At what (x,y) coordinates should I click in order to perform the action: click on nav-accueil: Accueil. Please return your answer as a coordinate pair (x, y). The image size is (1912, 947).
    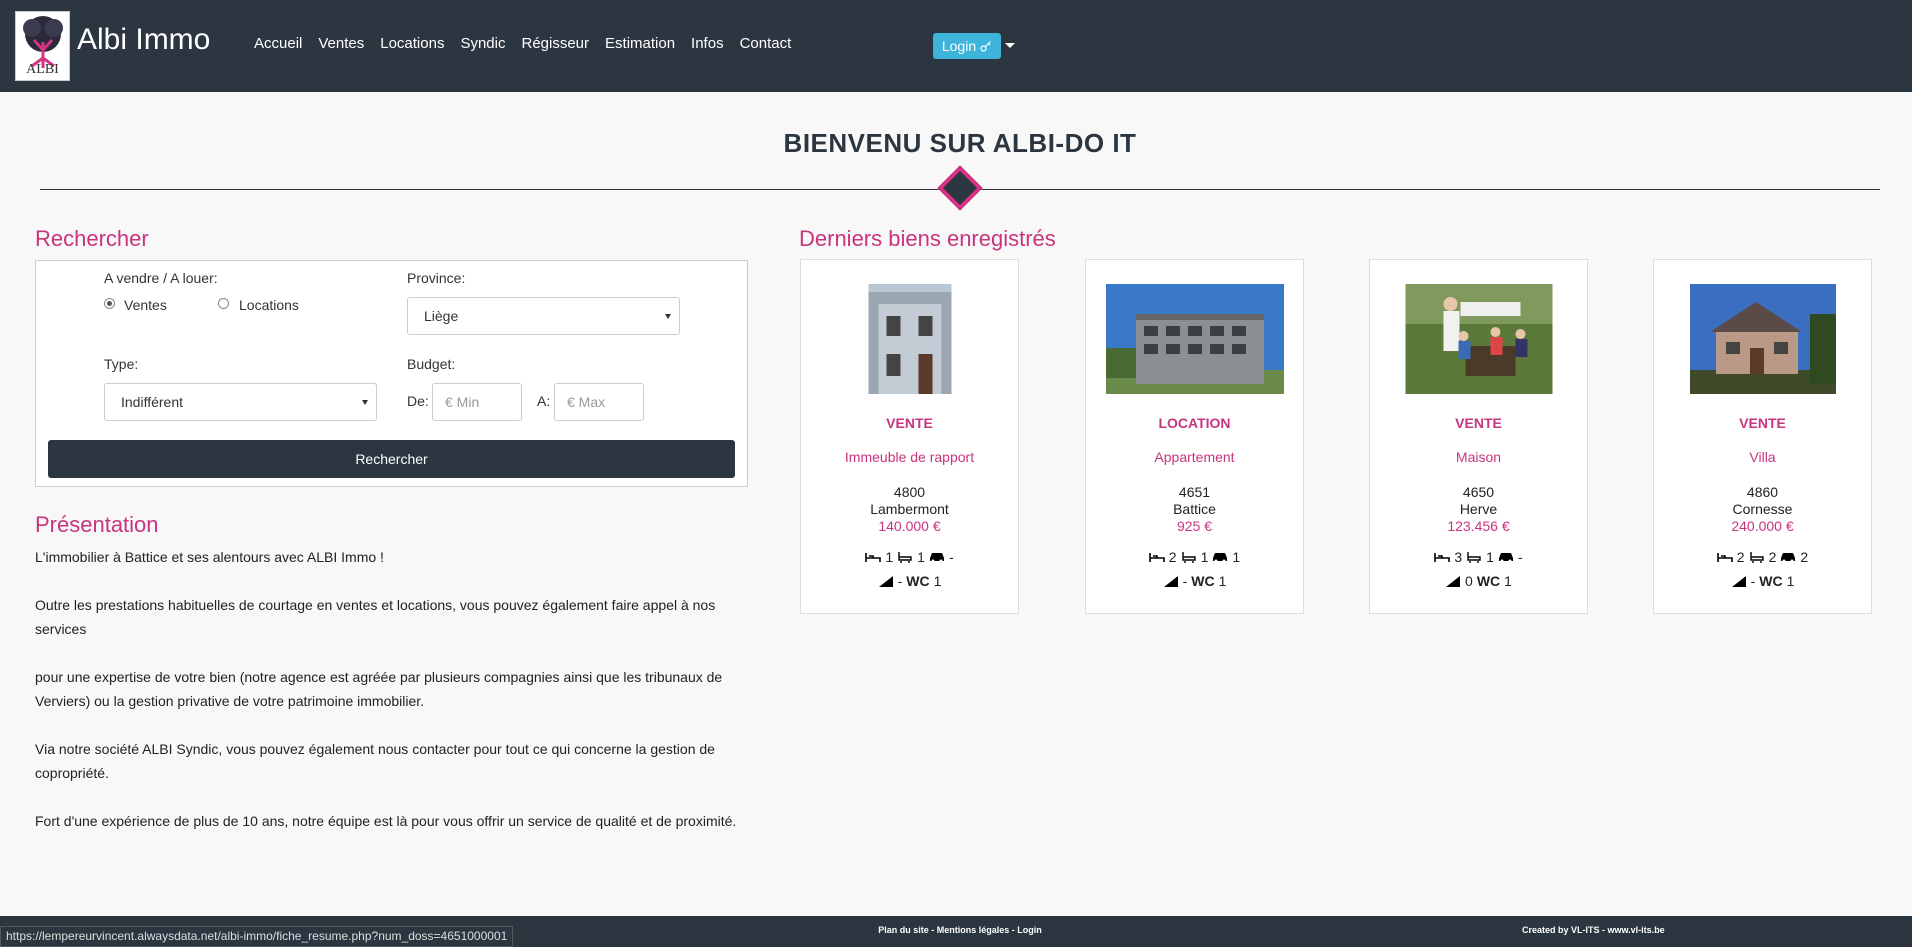
    Looking at the image, I should click on (278, 43).